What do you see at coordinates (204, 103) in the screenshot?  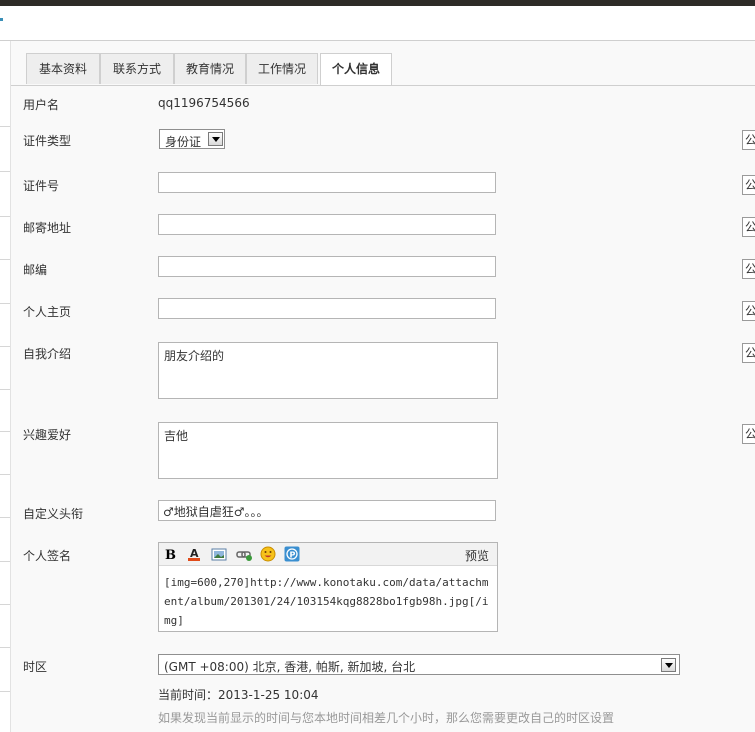 I see `username-value: qq1196754566` at bounding box center [204, 103].